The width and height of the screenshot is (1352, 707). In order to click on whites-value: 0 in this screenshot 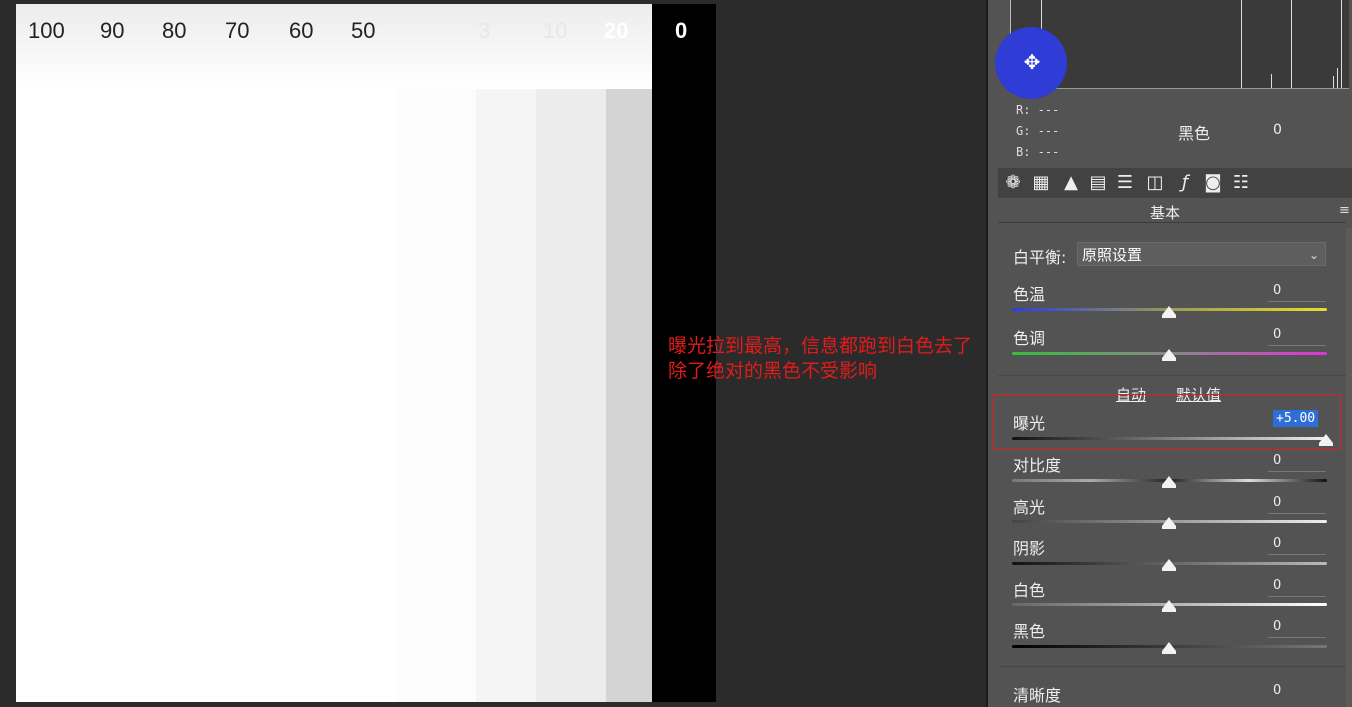, I will do `click(1277, 585)`.